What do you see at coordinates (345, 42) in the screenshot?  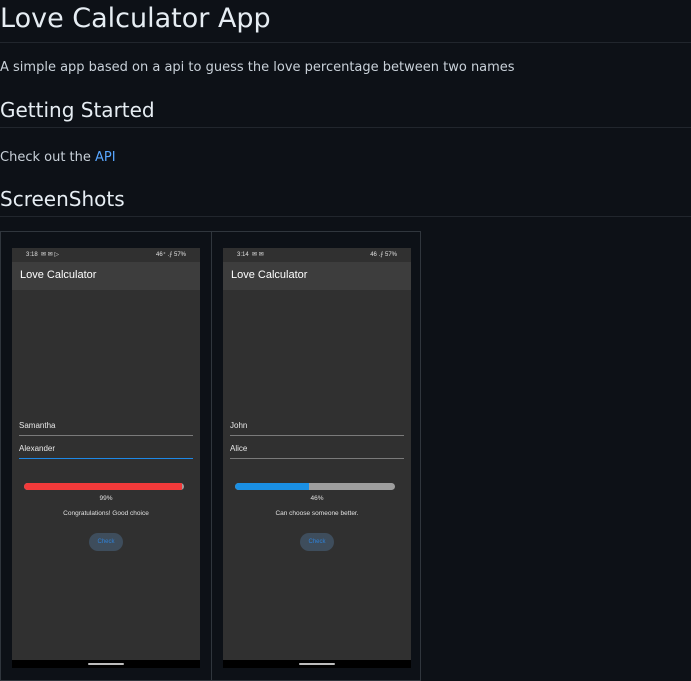 I see `title-divider` at bounding box center [345, 42].